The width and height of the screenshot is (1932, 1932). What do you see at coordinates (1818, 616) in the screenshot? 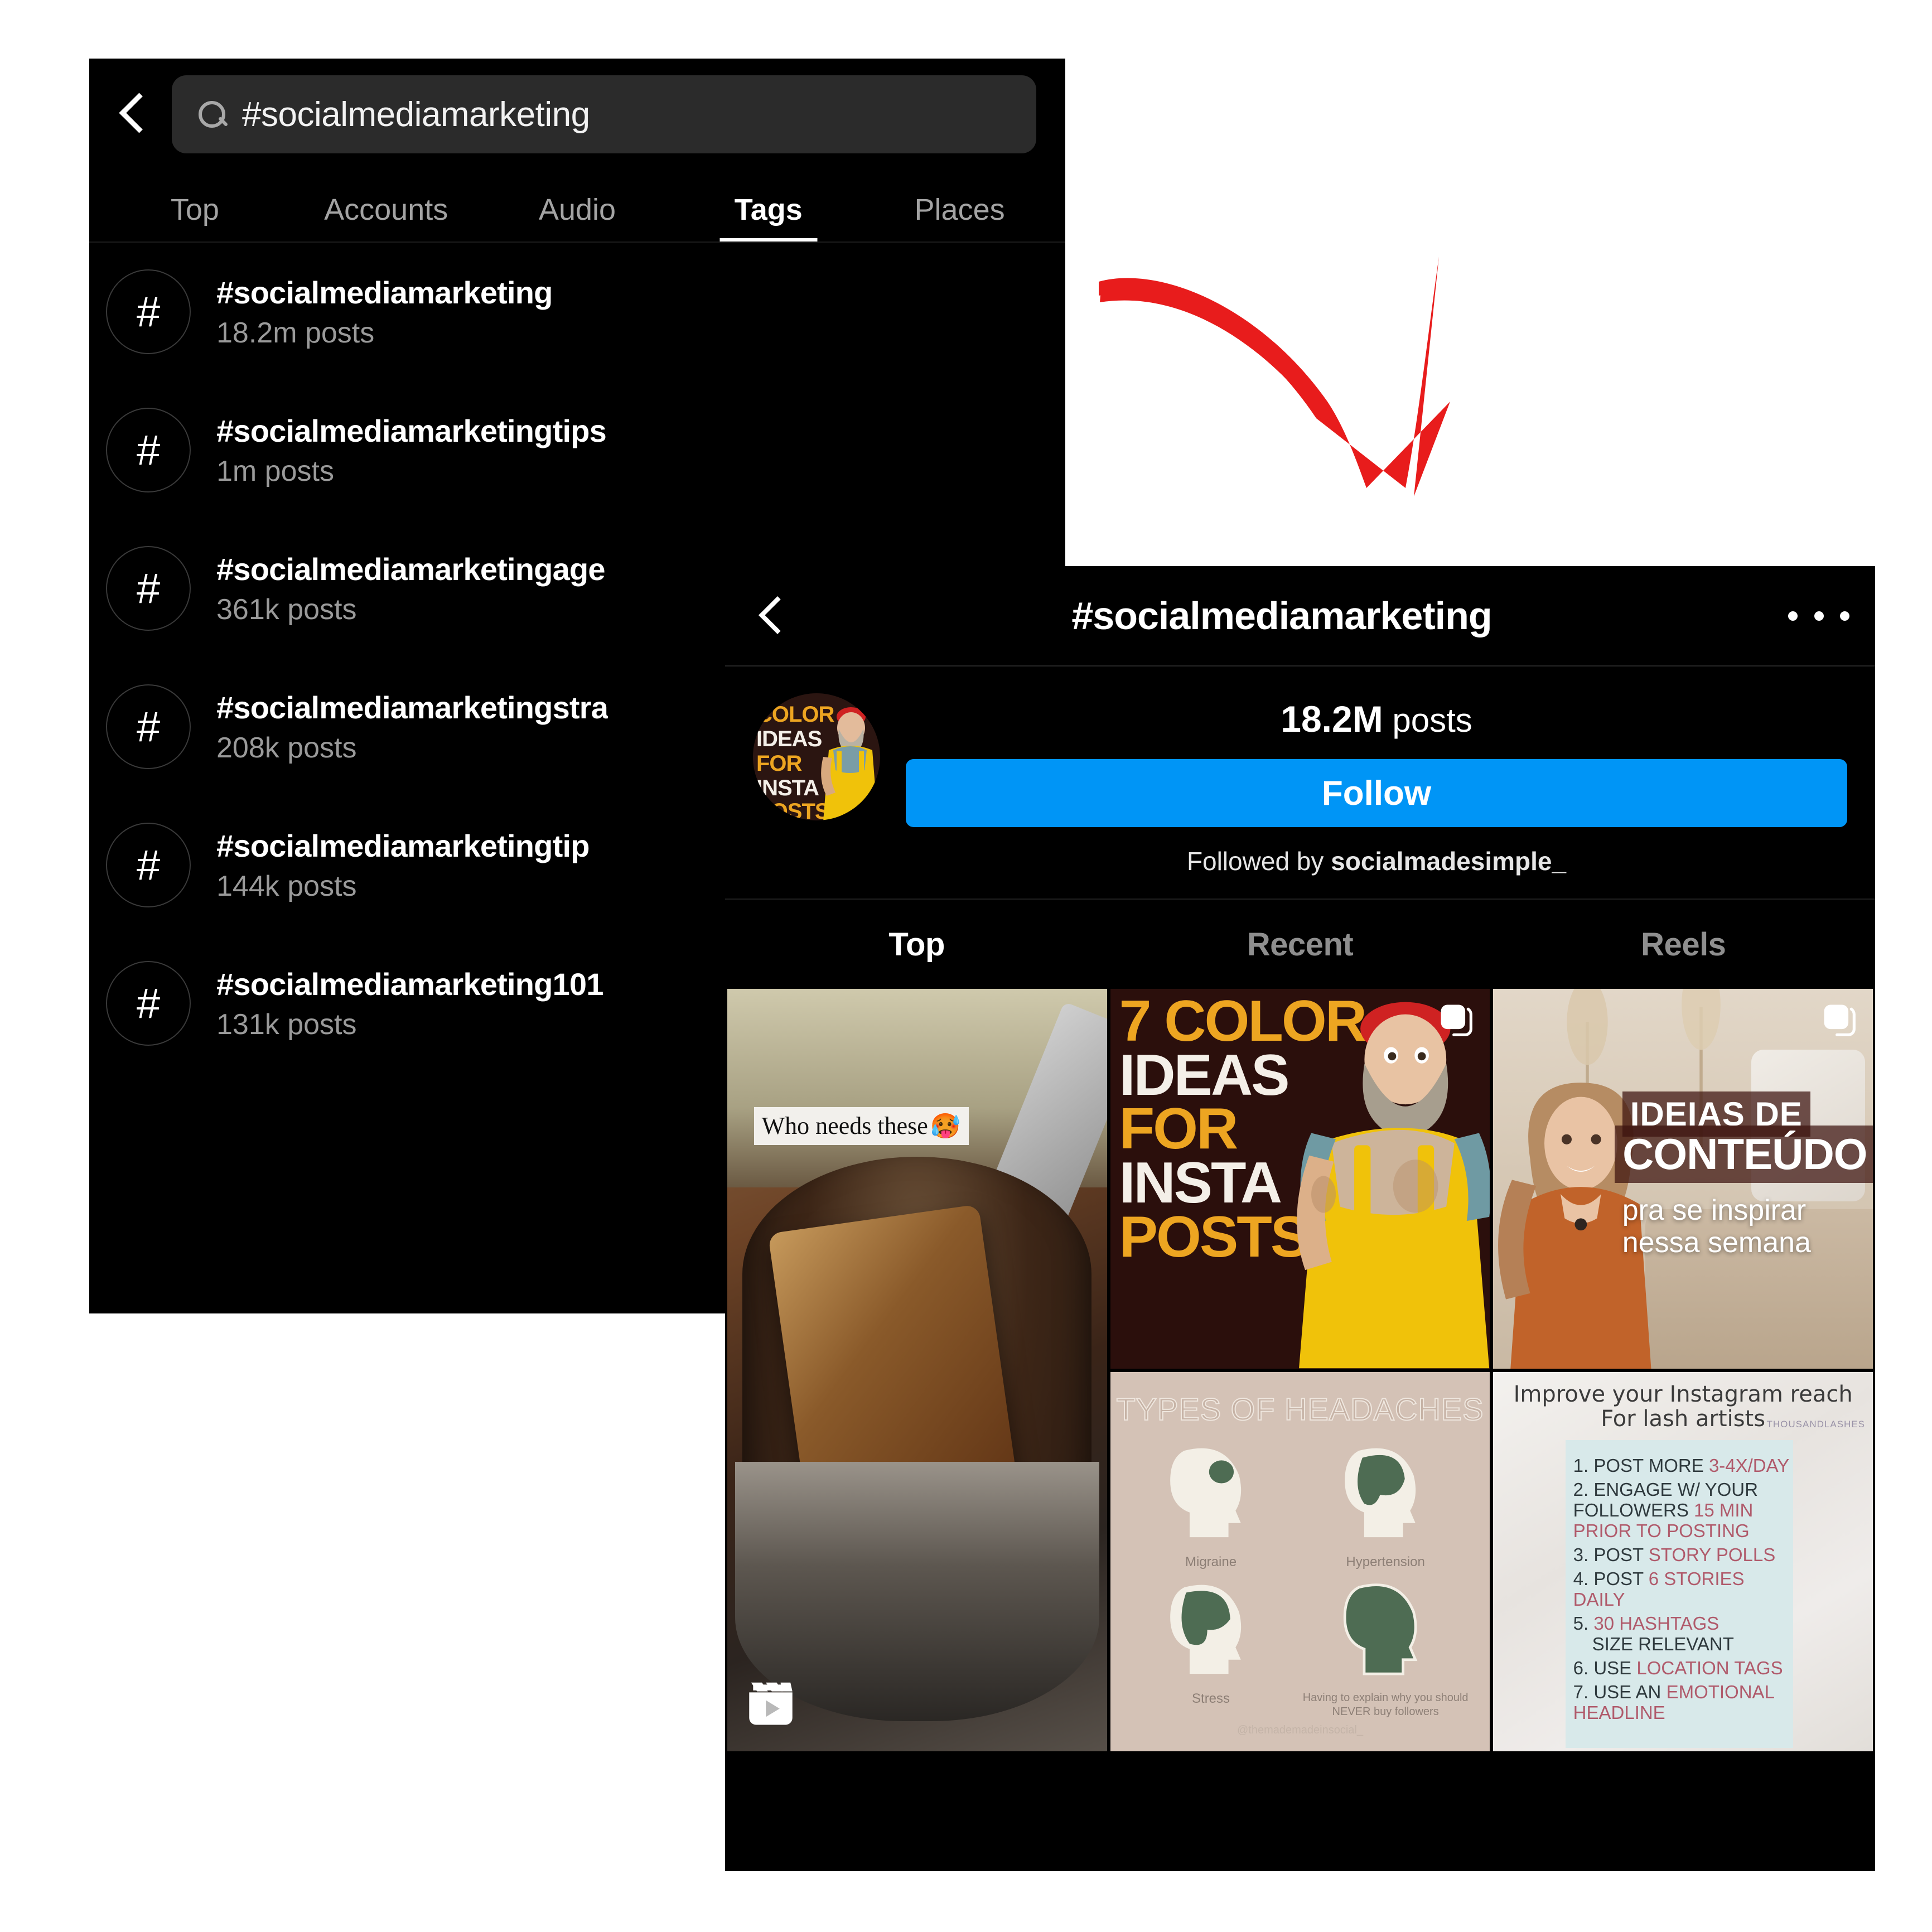
I see `more-options-icon` at bounding box center [1818, 616].